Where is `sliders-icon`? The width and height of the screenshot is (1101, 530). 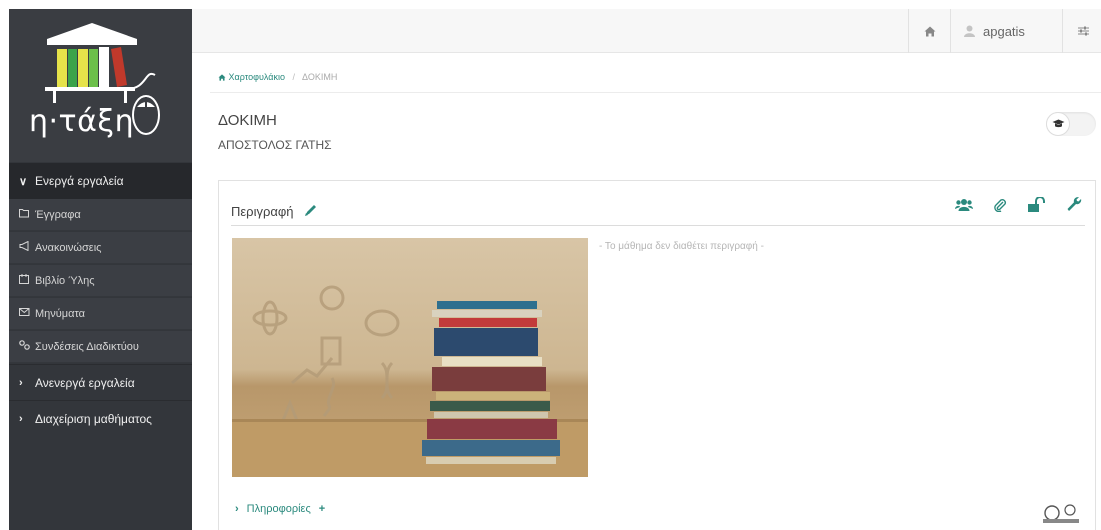 sliders-icon is located at coordinates (1083, 31).